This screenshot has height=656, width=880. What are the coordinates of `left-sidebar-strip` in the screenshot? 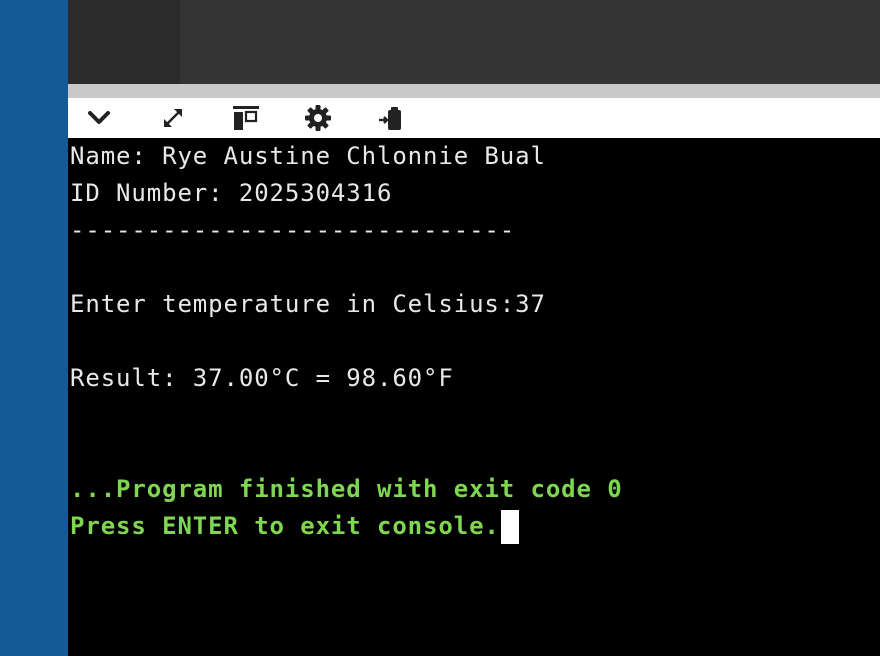 It's located at (34, 328).